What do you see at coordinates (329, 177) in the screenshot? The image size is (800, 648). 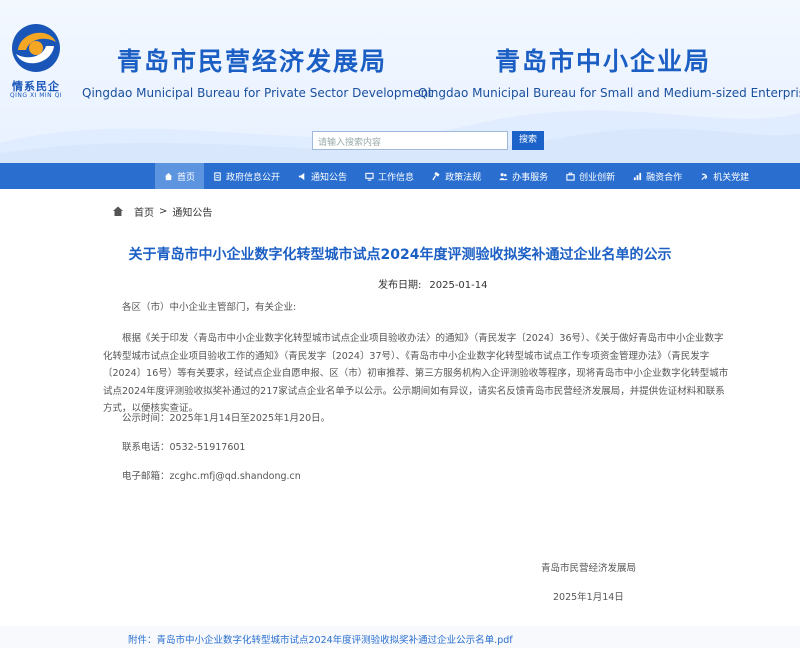 I see `nav-item-label: 通知公告` at bounding box center [329, 177].